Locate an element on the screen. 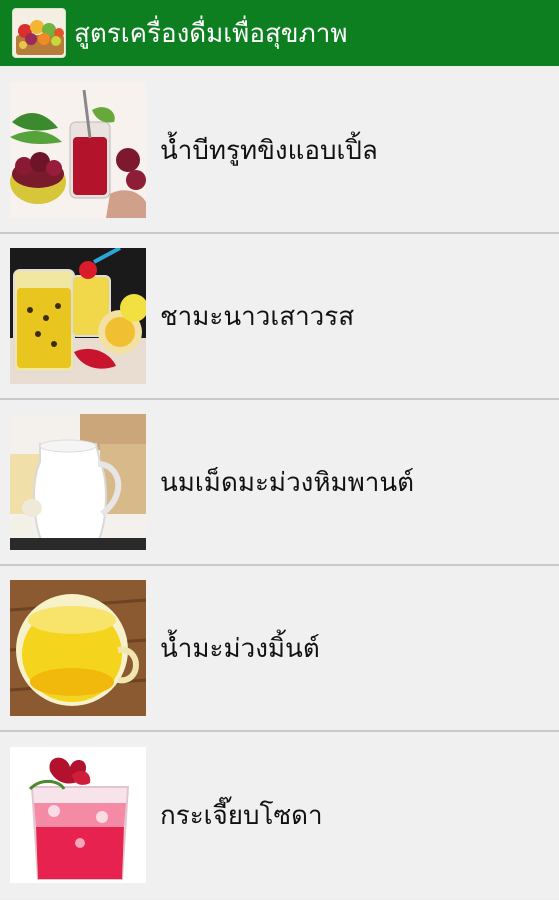 Image resolution: width=559 pixels, height=900 pixels. drink-name: น้ำบีทรูทขิงแอบเปิ้ล is located at coordinates (269, 150).